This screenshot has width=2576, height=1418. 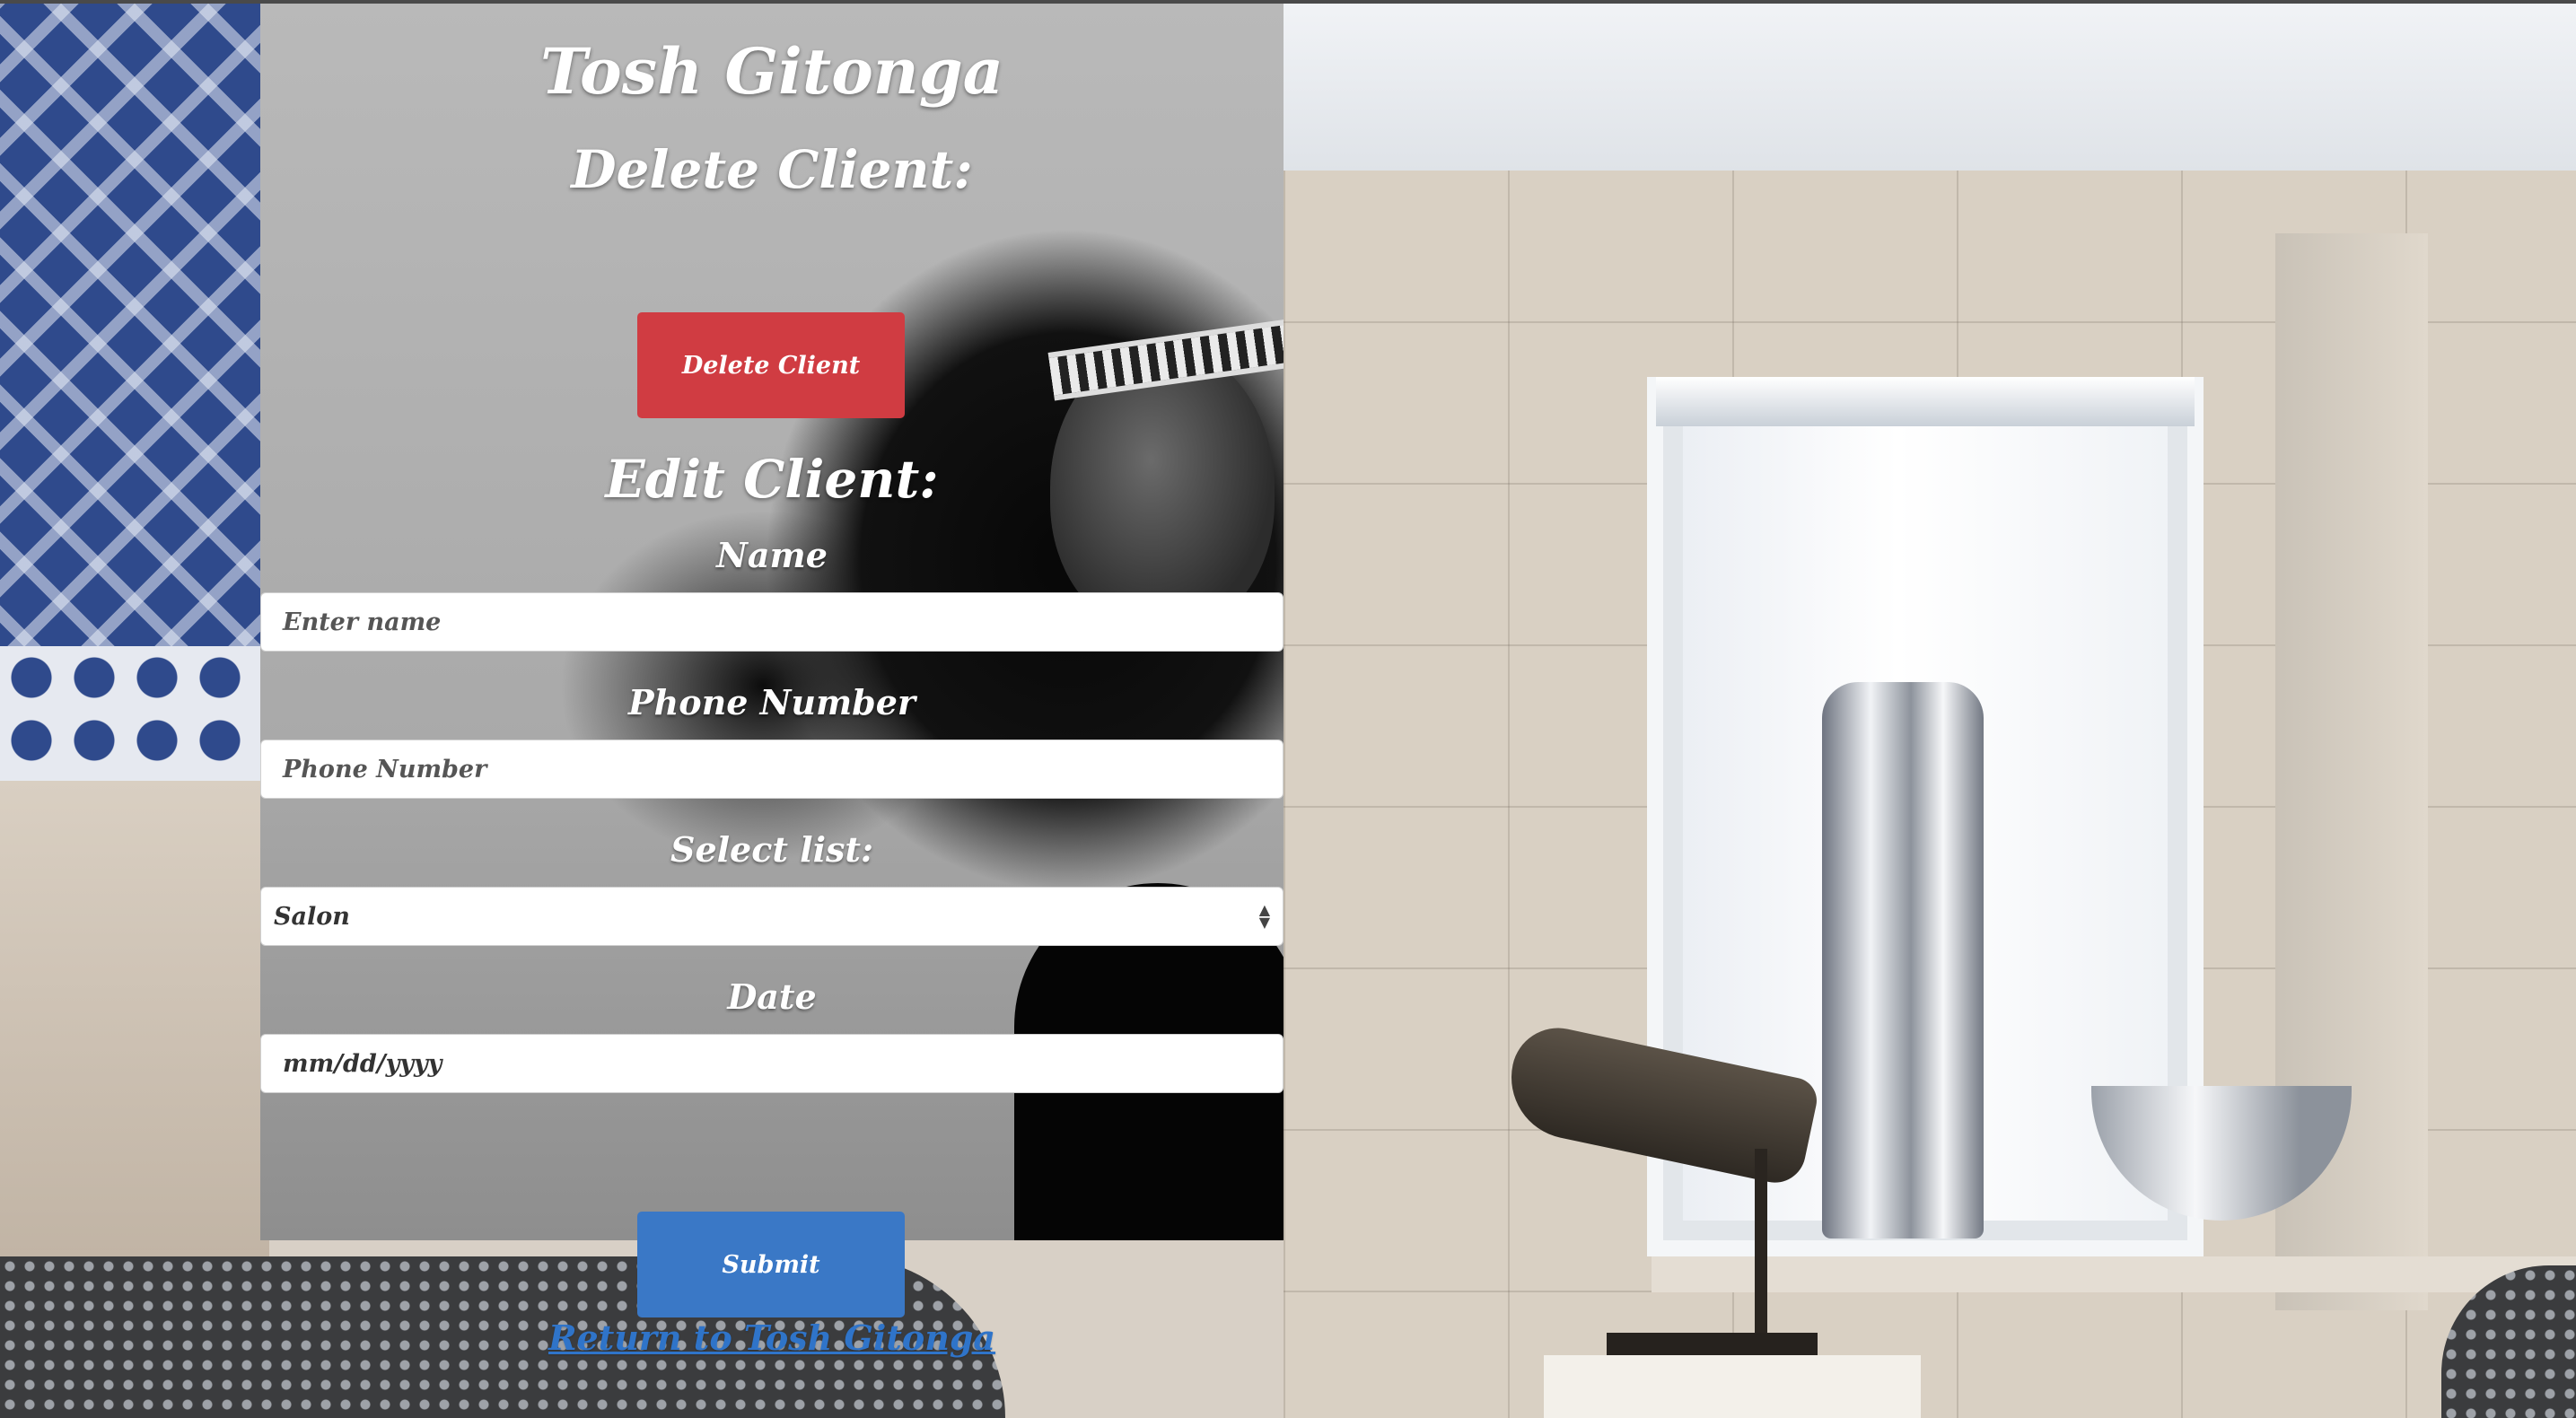 I want to click on background-sculpture-stand, so click(x=1761, y=1252).